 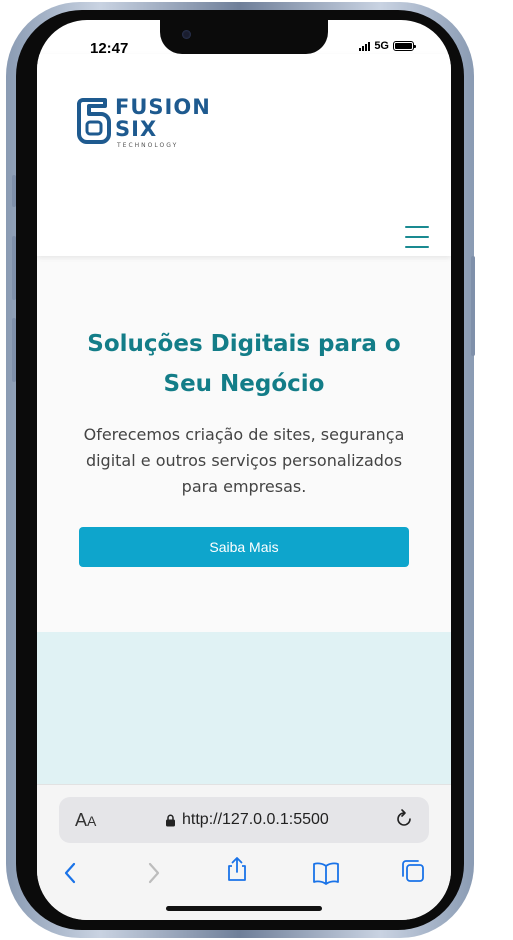 I want to click on logo-six-icon, so click(x=94, y=121).